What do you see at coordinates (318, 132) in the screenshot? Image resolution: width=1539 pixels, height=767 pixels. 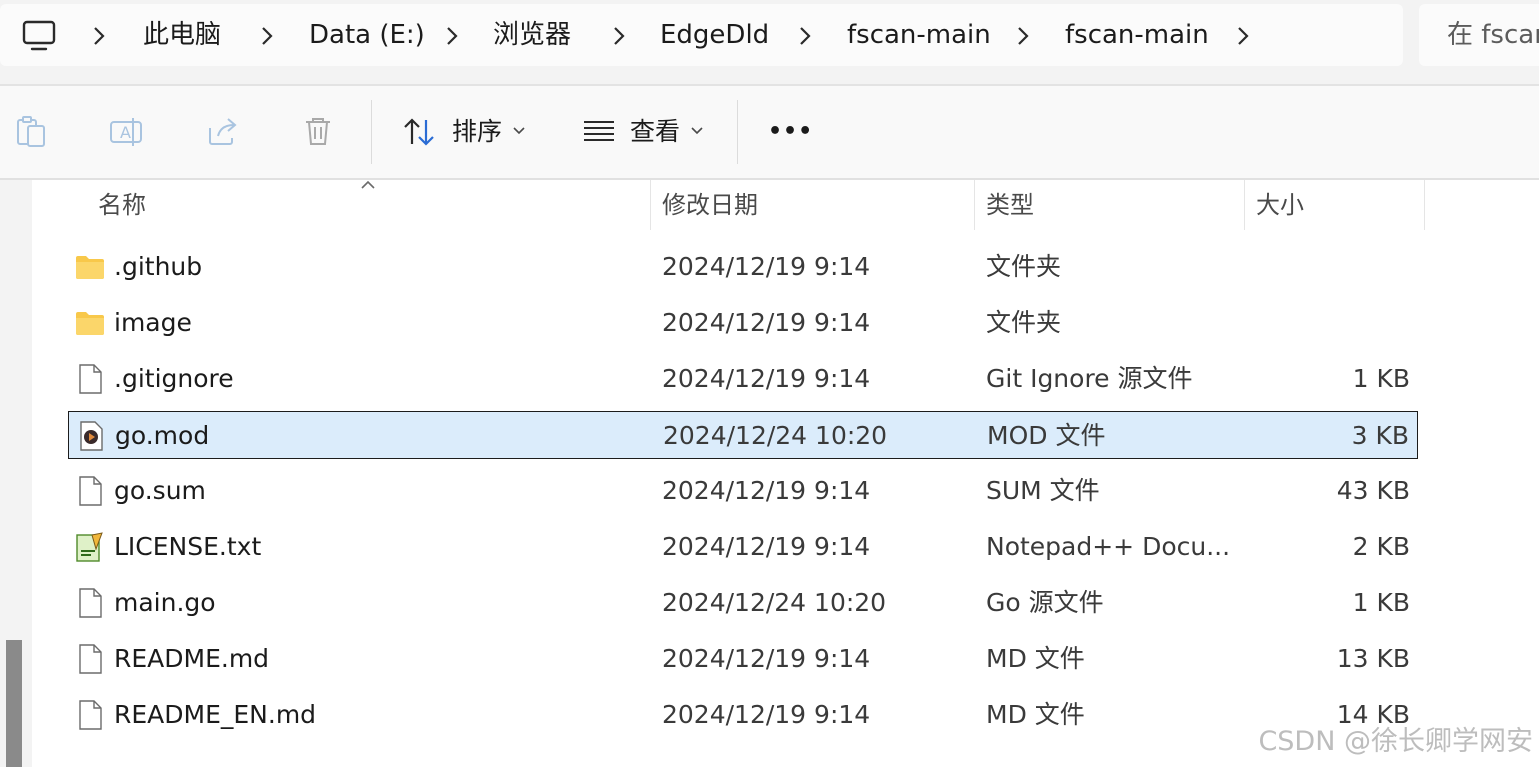 I see `delete-icon` at bounding box center [318, 132].